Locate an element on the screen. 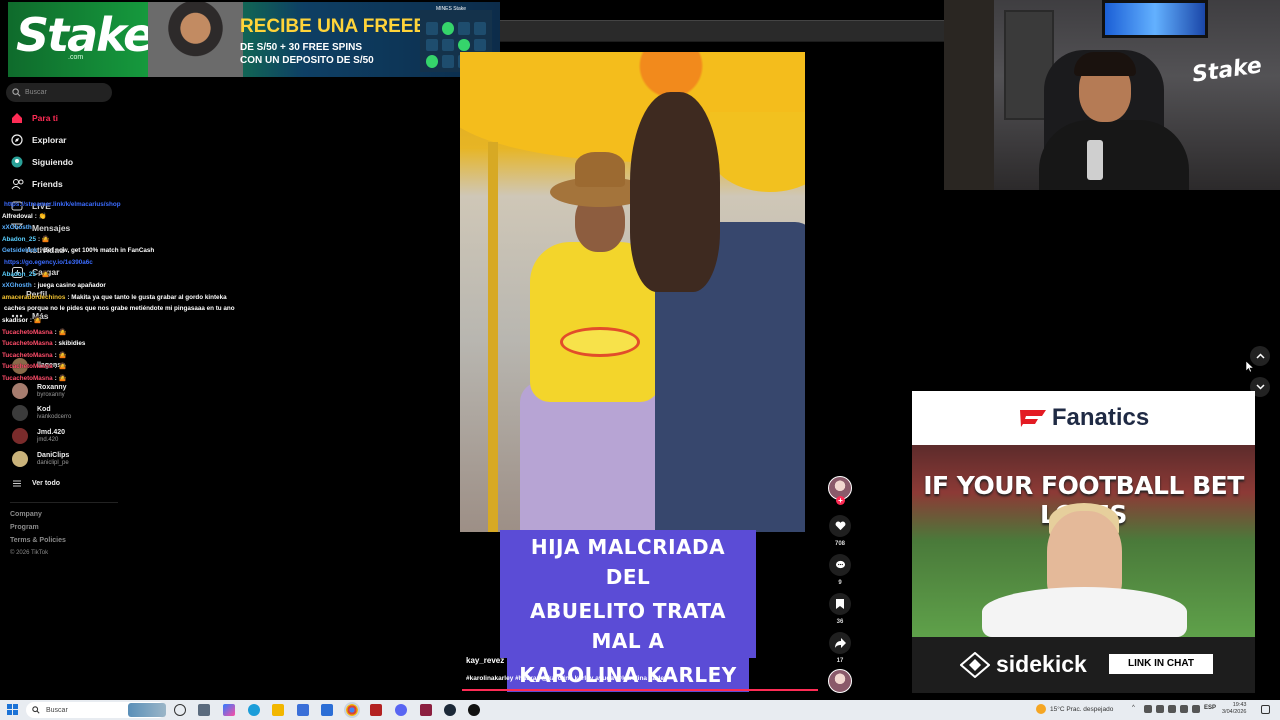 The image size is (1280, 720). tray-app-icon is located at coordinates (1148, 709).